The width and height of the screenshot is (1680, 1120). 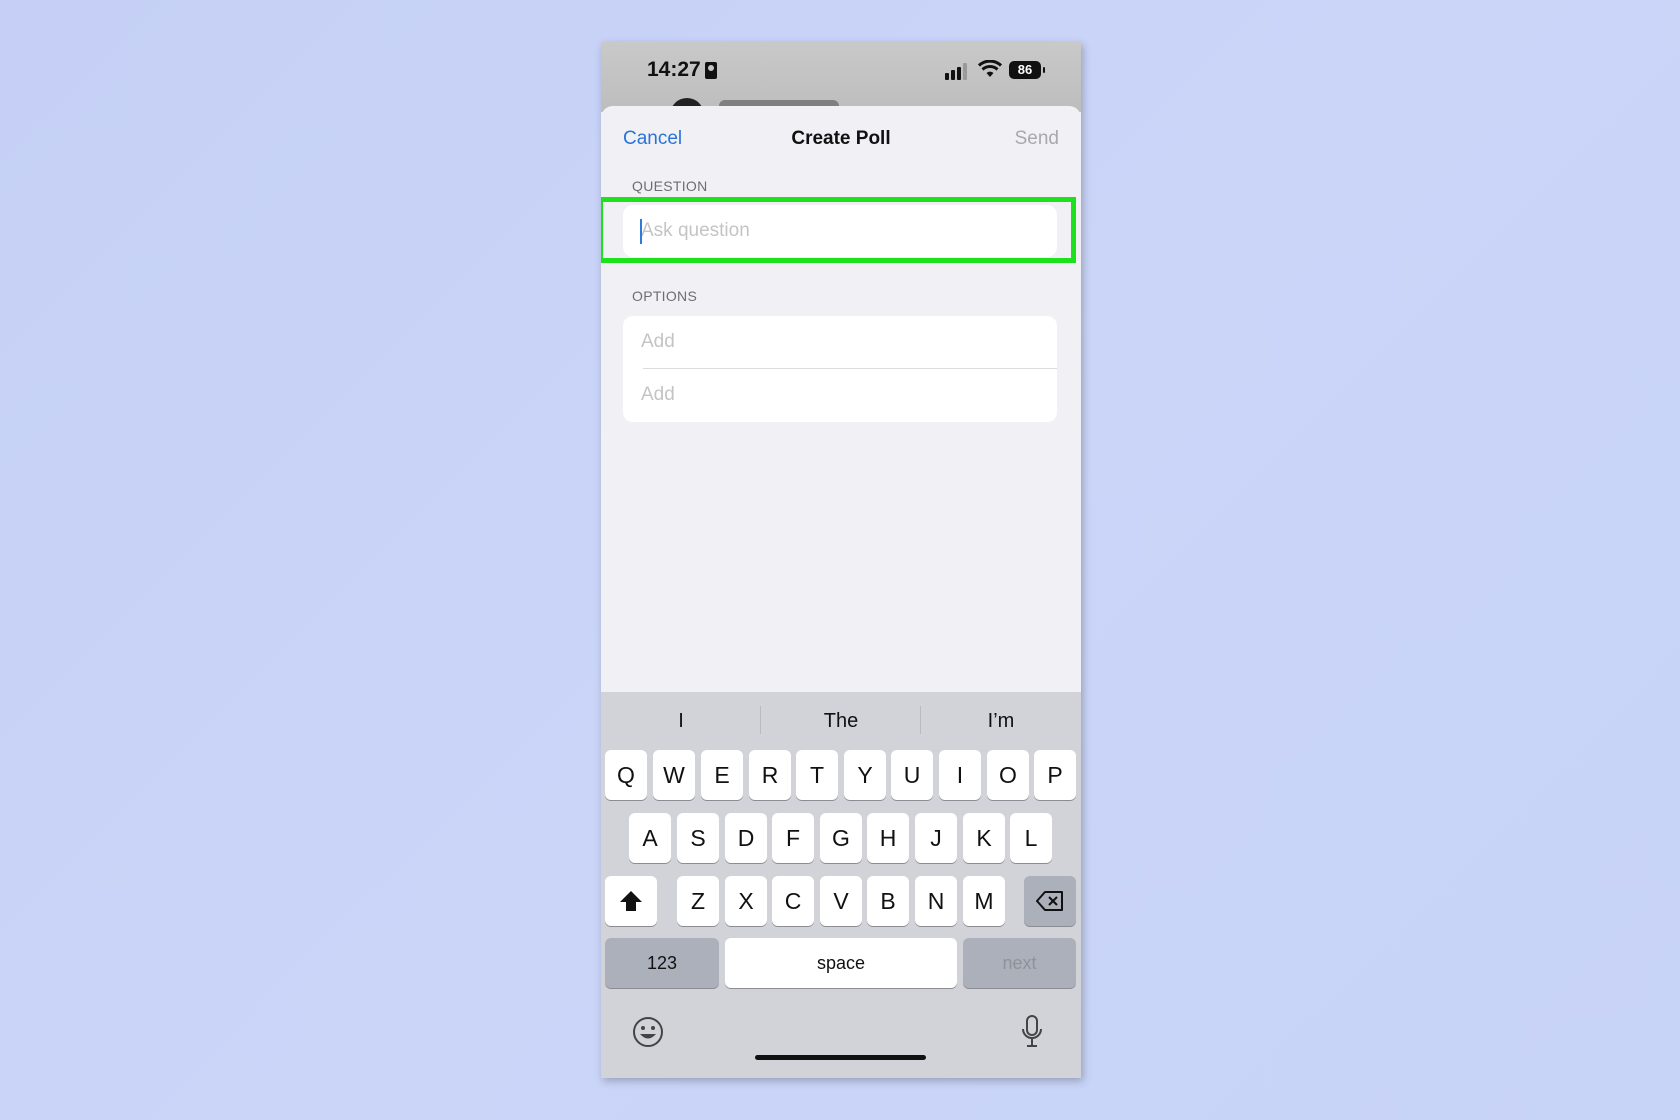 I want to click on suggestion-2: The, so click(x=841, y=721).